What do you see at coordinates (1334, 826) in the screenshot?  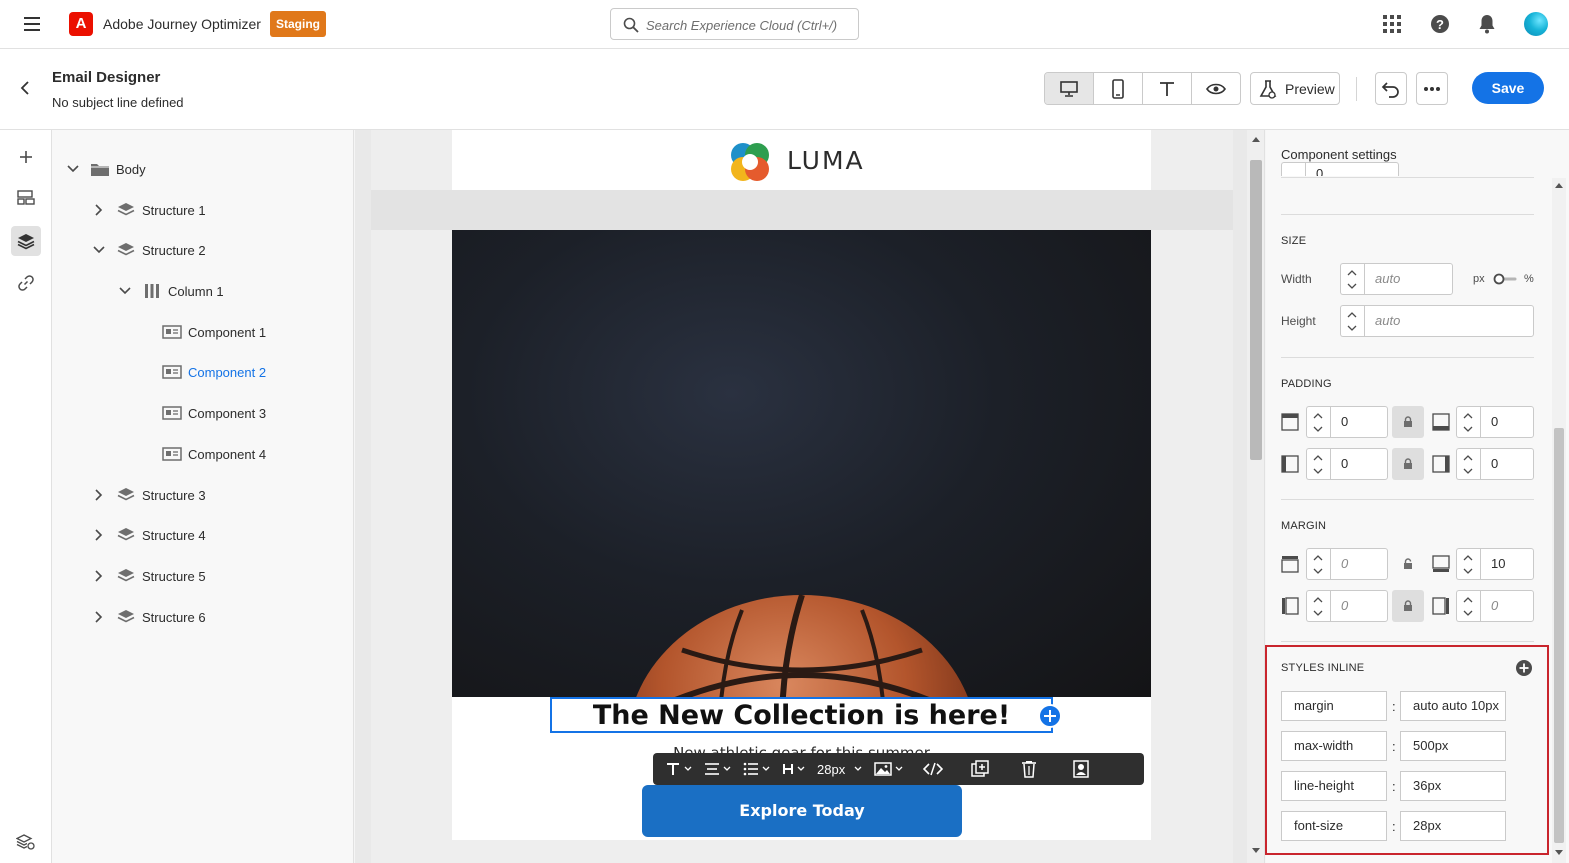 I see `style-property-input: font-size` at bounding box center [1334, 826].